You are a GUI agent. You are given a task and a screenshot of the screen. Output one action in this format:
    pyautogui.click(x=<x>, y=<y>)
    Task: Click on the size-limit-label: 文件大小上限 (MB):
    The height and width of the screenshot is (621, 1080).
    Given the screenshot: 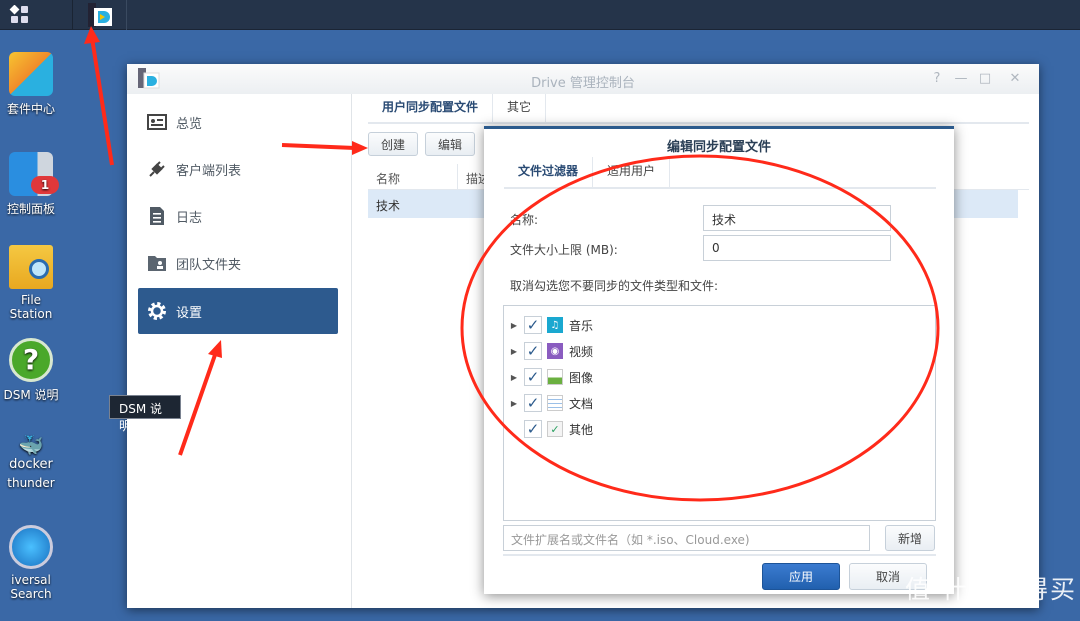 What is the action you would take?
    pyautogui.click(x=564, y=250)
    